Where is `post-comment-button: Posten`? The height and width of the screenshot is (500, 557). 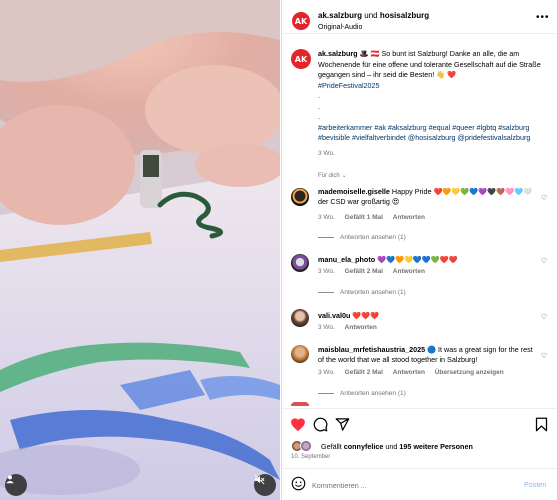 post-comment-button: Posten is located at coordinates (535, 484).